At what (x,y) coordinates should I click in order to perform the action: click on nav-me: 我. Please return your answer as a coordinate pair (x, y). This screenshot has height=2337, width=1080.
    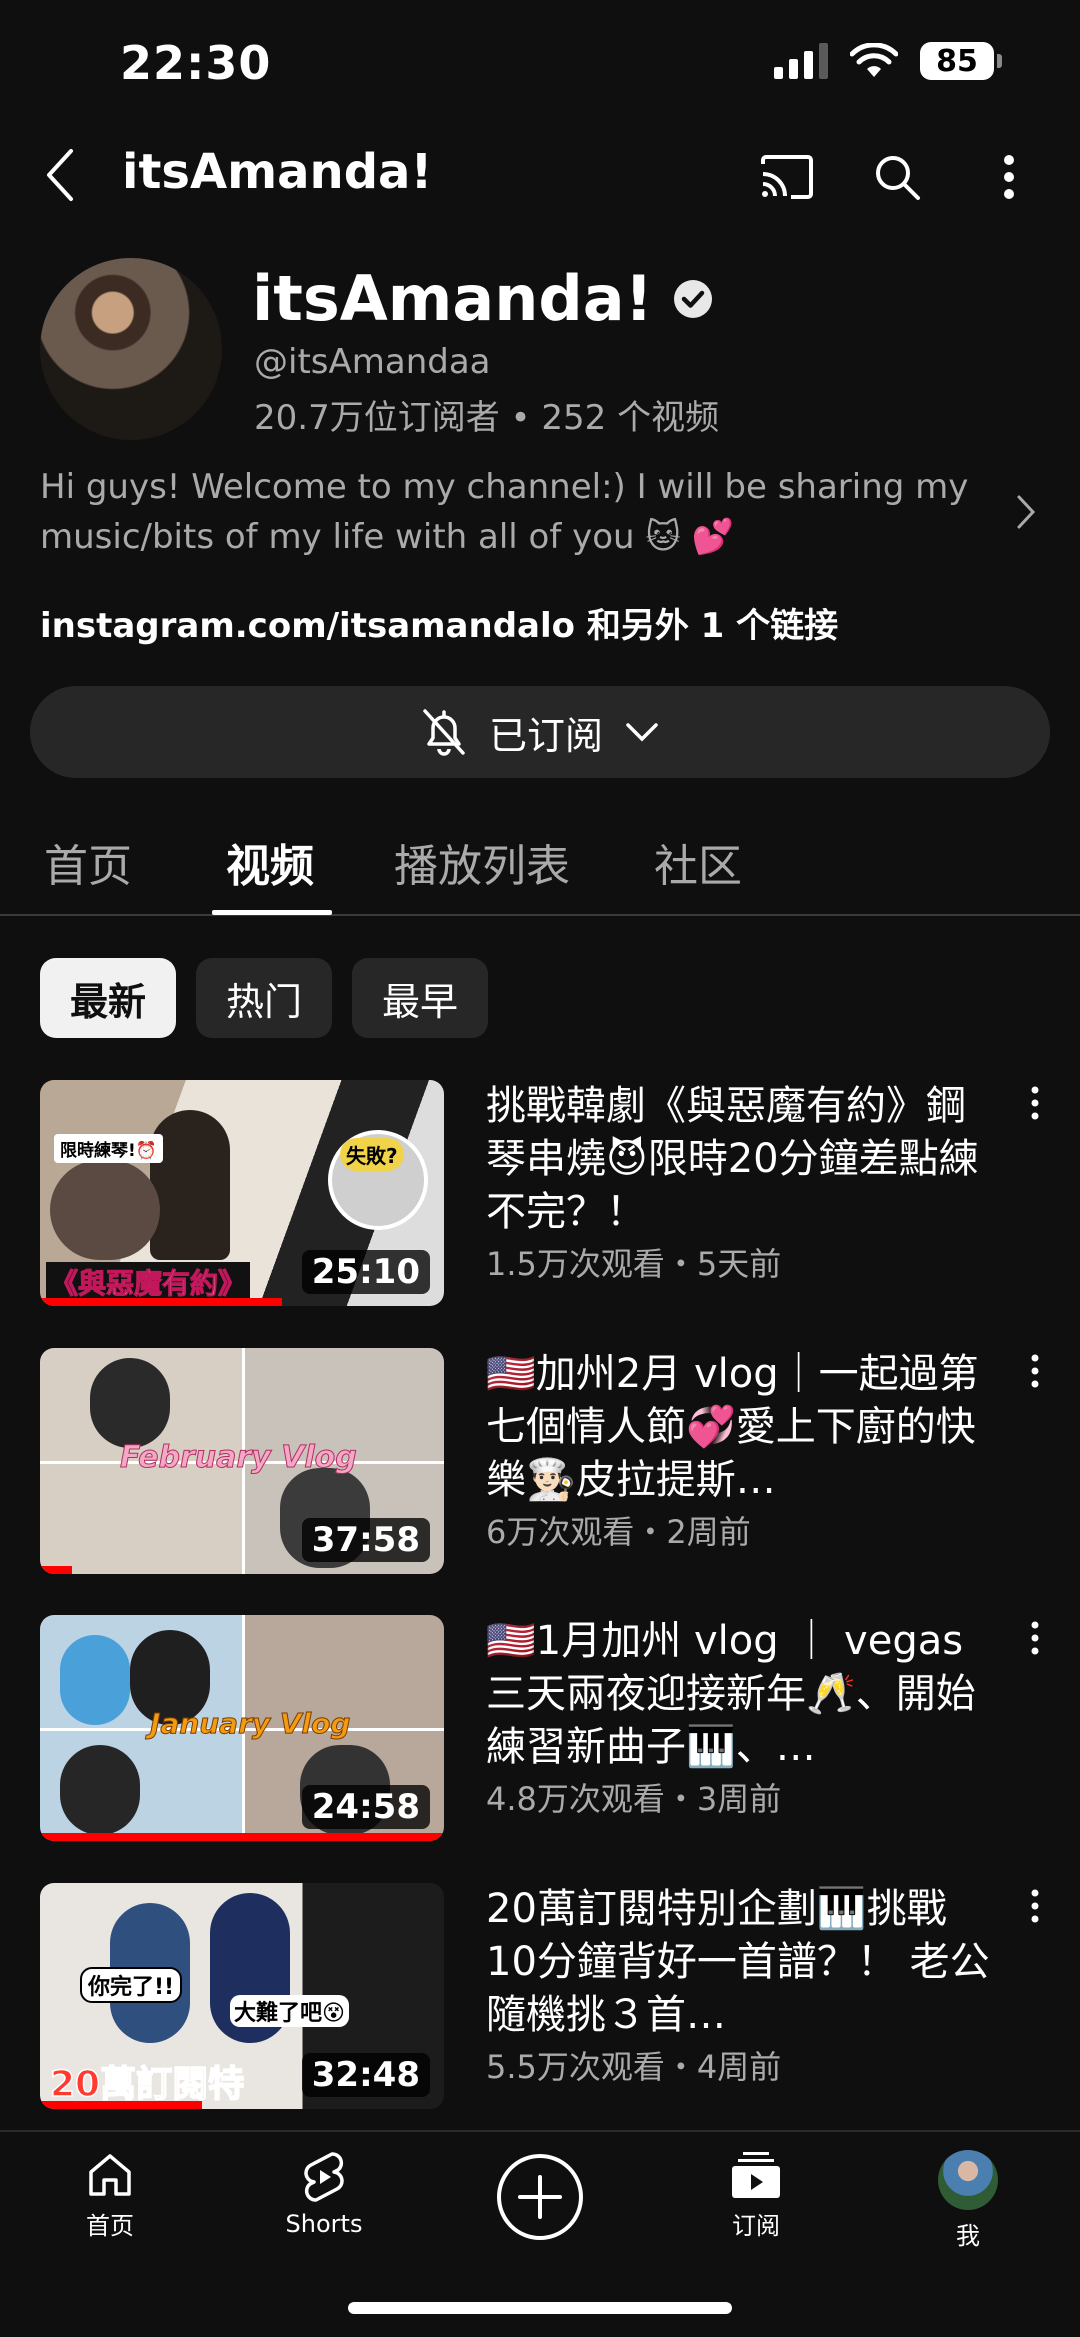
    Looking at the image, I should click on (968, 2200).